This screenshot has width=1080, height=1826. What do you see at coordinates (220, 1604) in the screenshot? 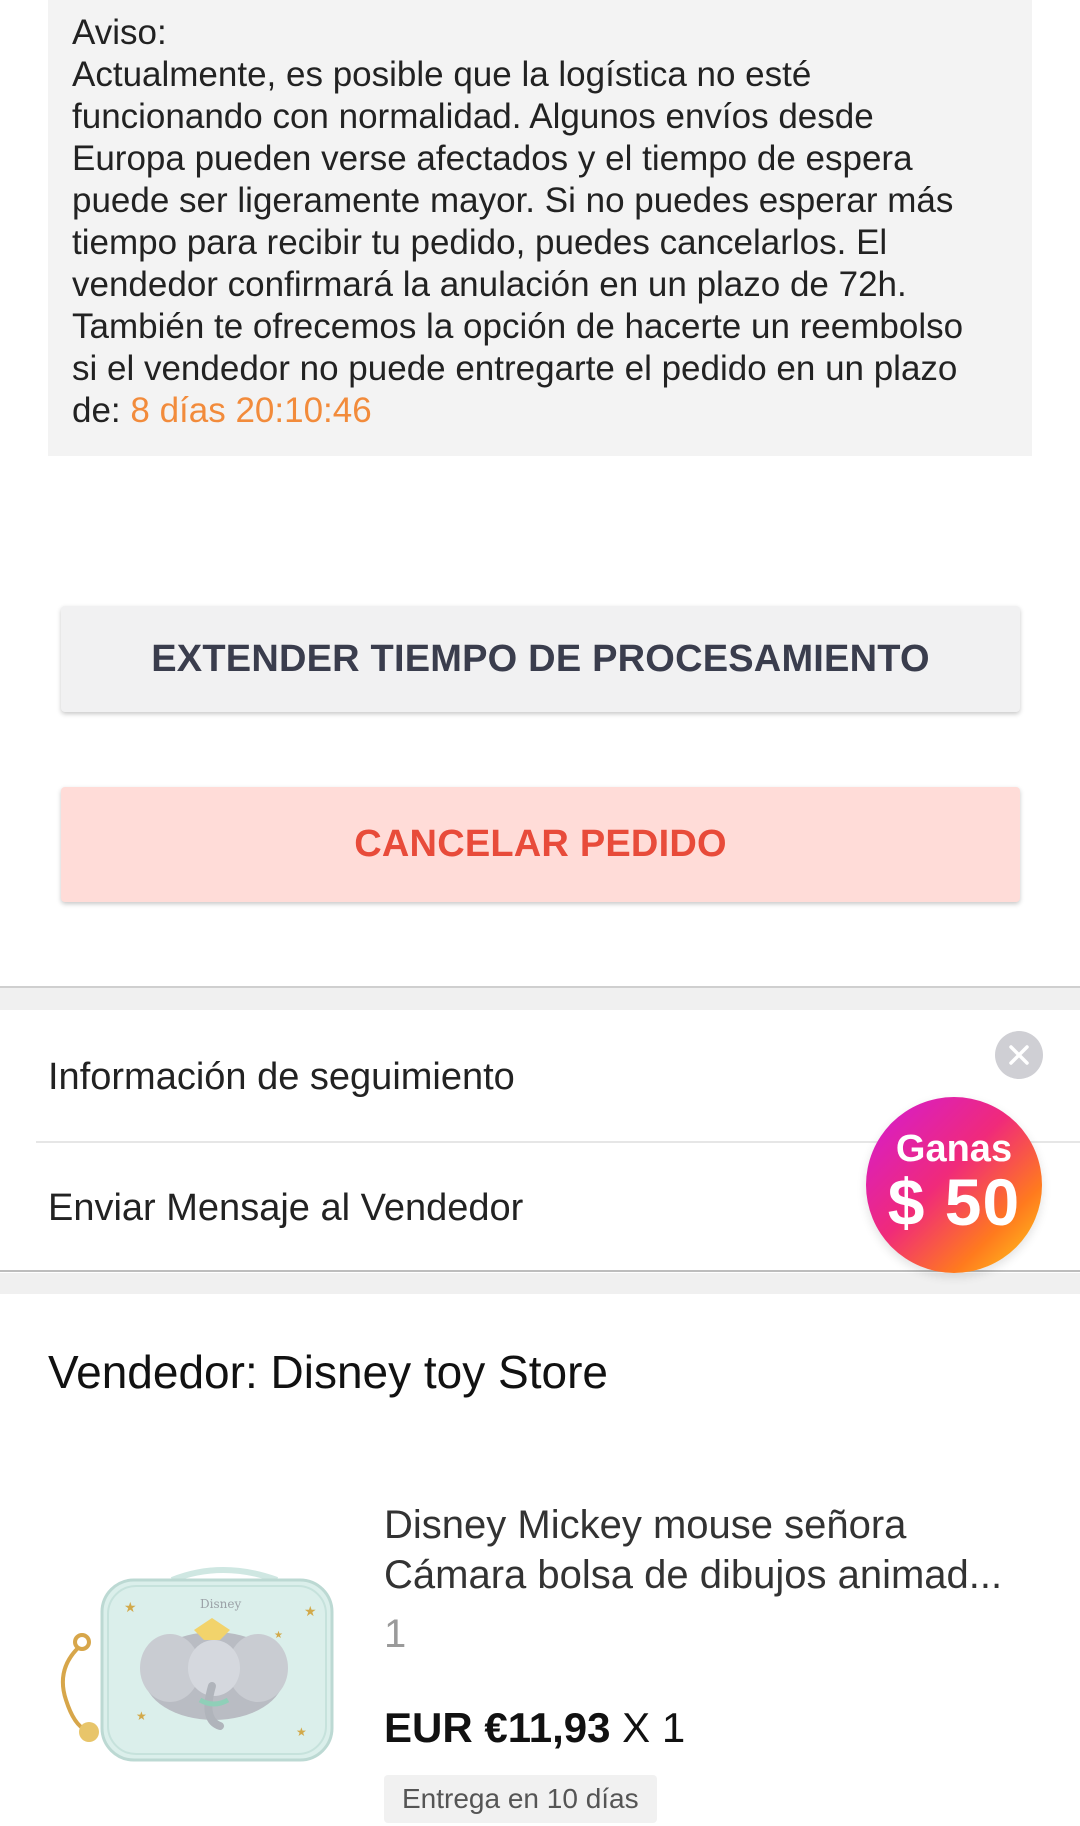
I see `svg-text: Disney` at bounding box center [220, 1604].